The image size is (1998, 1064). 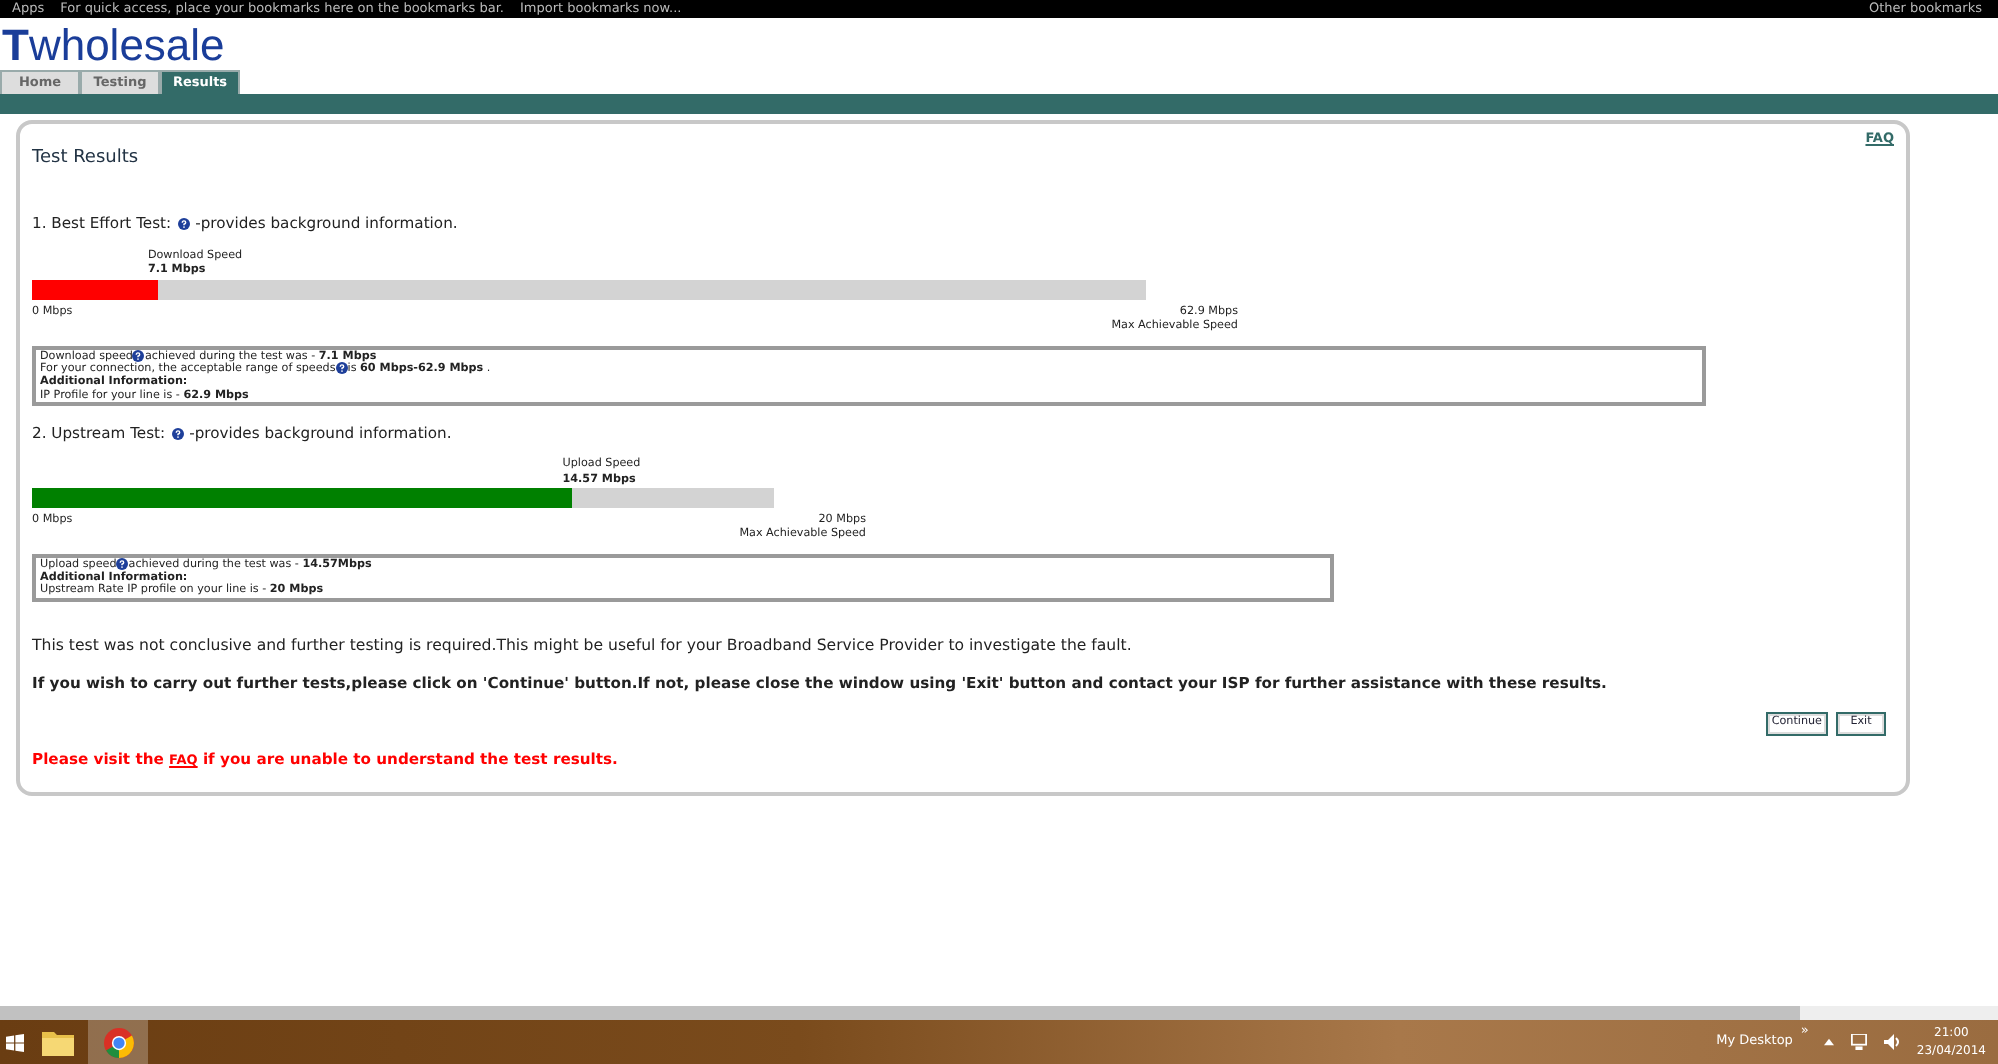 What do you see at coordinates (1859, 1042) in the screenshot?
I see `network-icon` at bounding box center [1859, 1042].